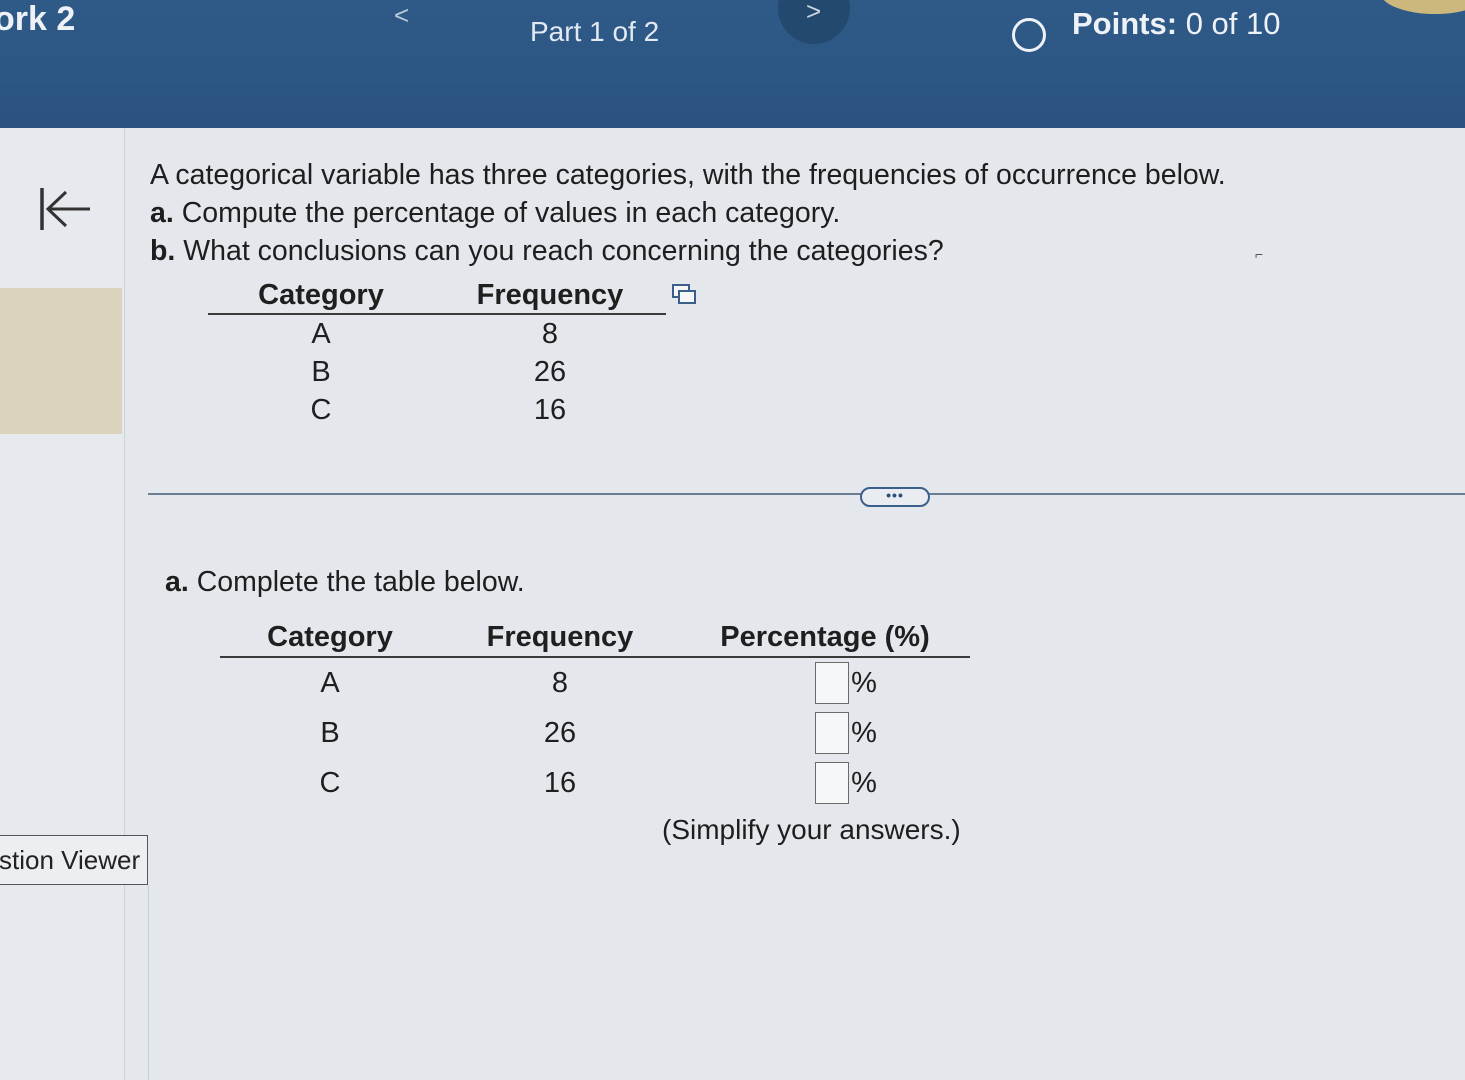  I want to click on left-rail, so click(62, 604).